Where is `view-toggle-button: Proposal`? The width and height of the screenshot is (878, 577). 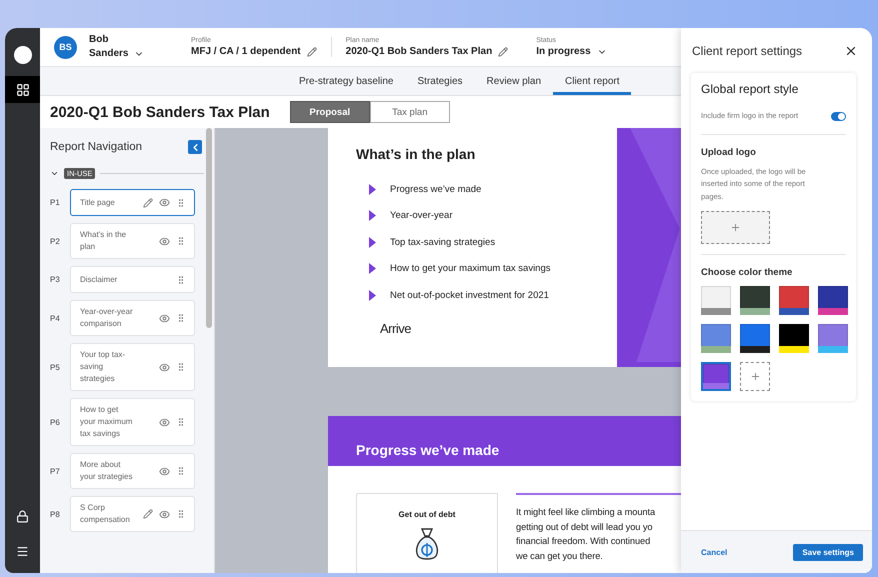 view-toggle-button: Proposal is located at coordinates (330, 112).